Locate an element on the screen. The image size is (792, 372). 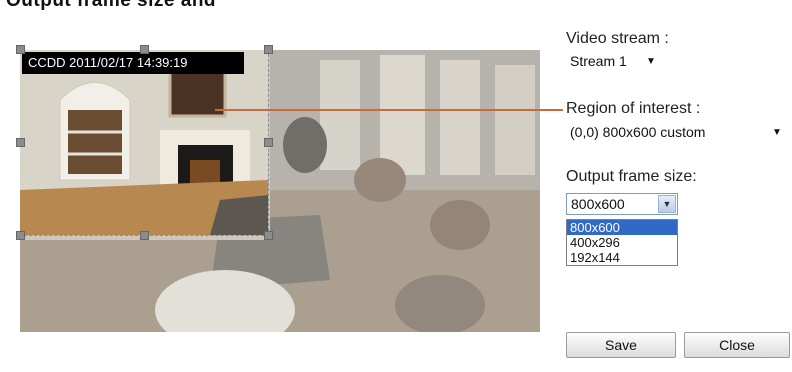
roi-handle-mid-left is located at coordinates (20, 142).